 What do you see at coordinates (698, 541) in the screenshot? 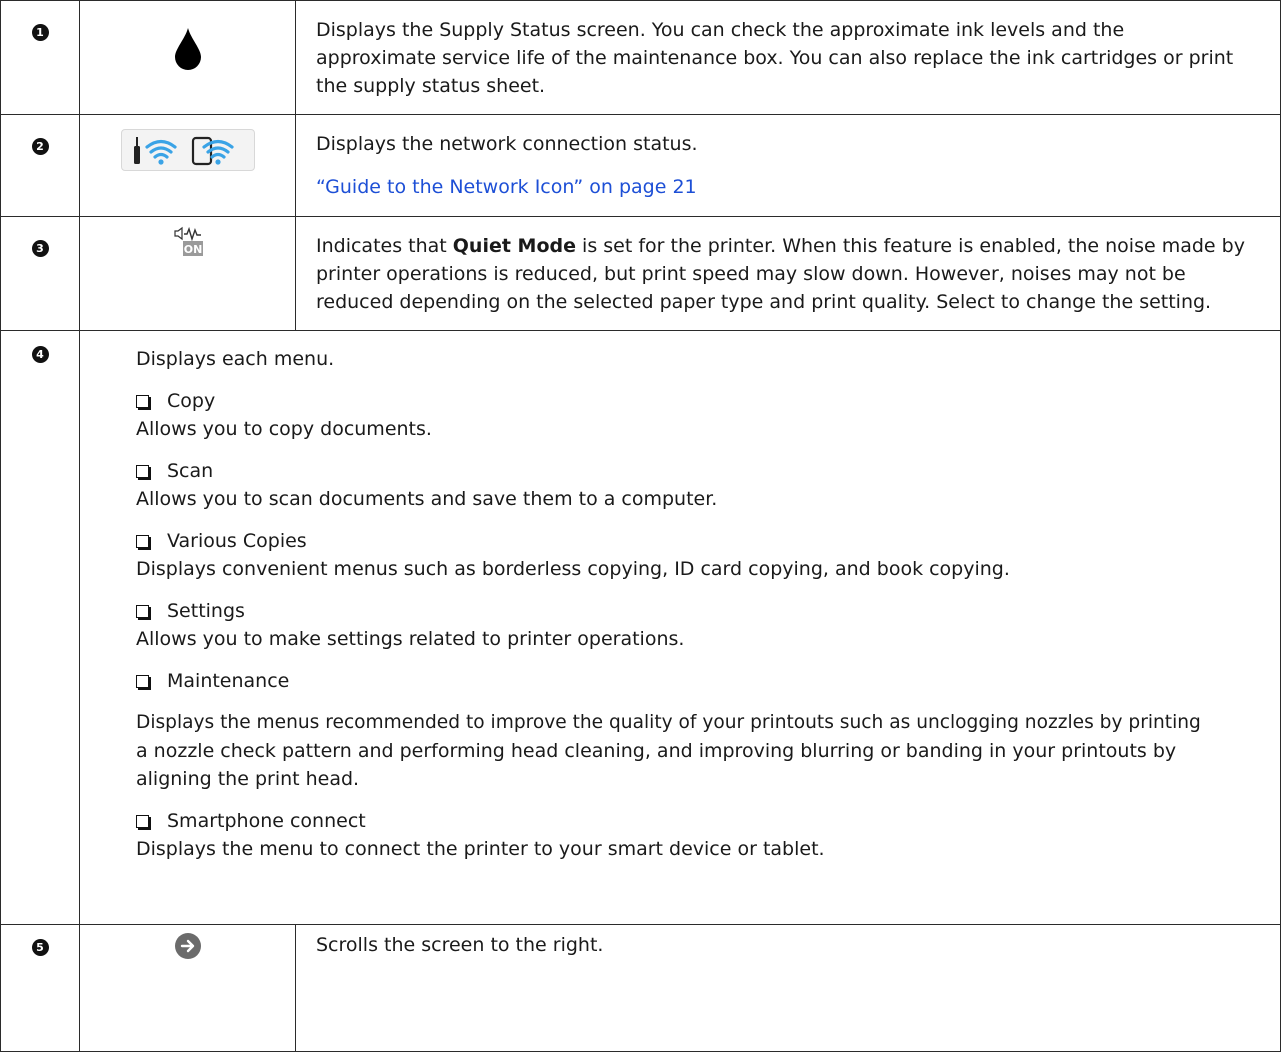
I see `menu-item-various-copies: Various Copies` at bounding box center [698, 541].